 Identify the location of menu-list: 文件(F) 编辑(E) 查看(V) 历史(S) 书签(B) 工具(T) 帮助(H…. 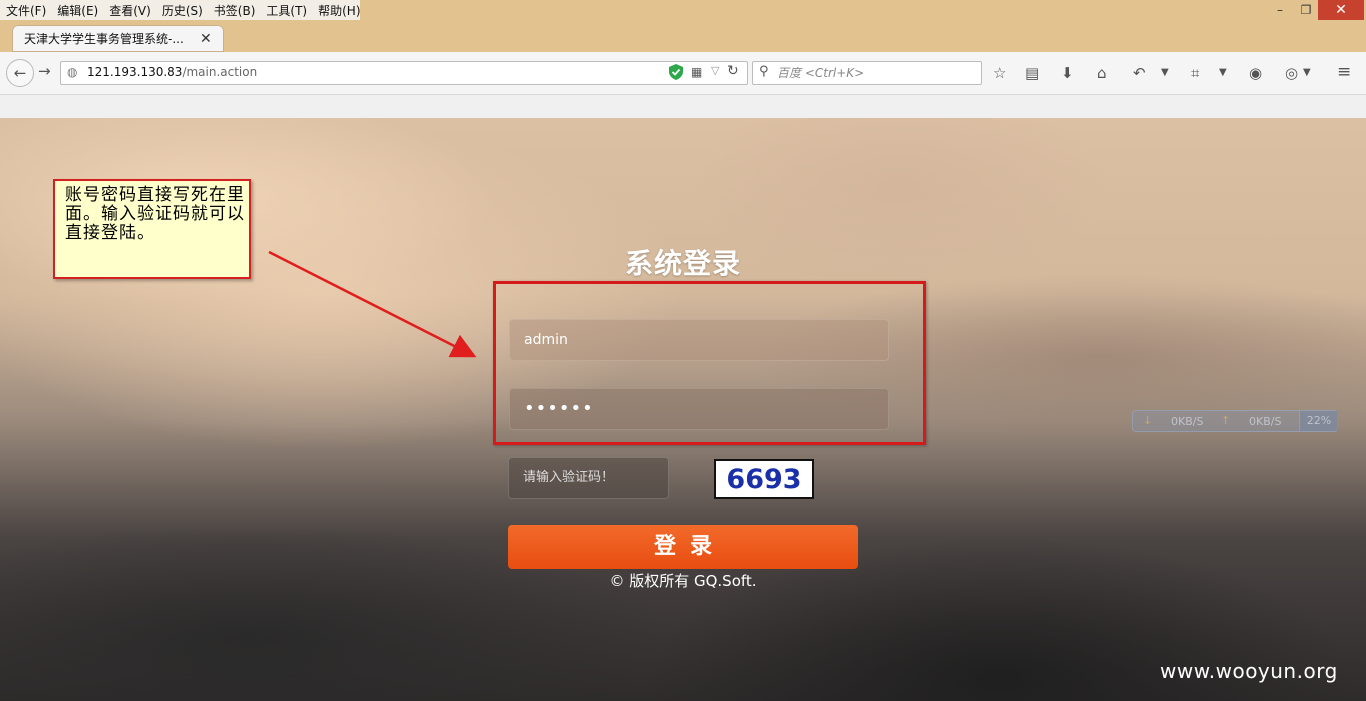
(180, 10).